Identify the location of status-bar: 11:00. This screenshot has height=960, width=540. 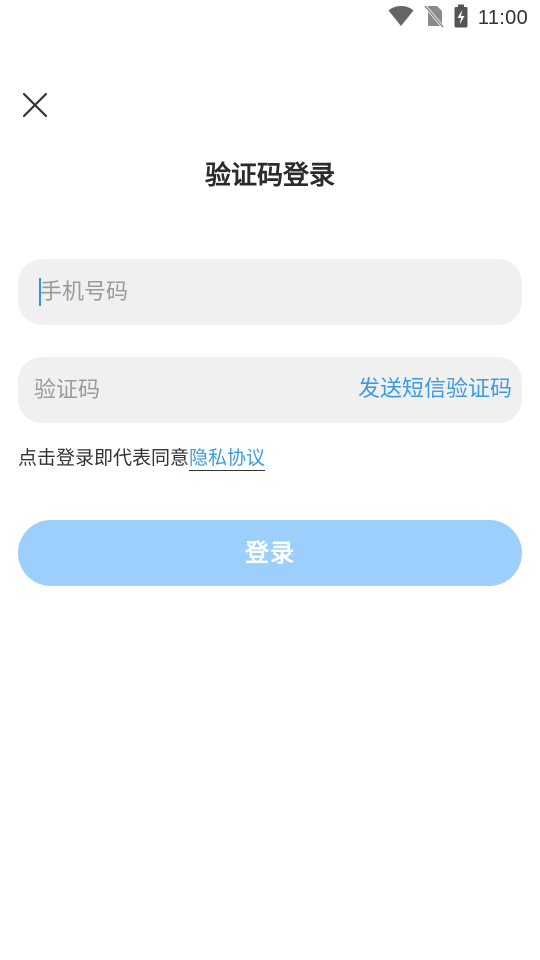
(270, 18).